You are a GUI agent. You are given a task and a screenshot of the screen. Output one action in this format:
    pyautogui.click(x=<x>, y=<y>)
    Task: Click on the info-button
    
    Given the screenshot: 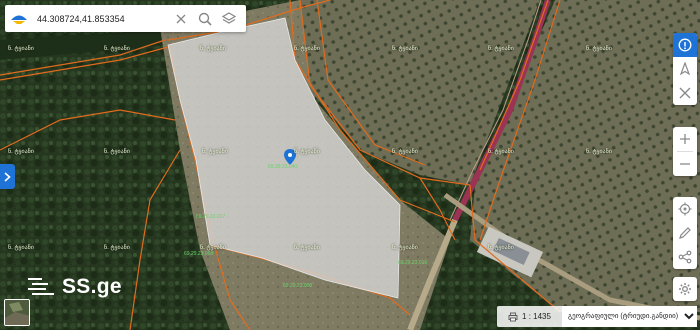 What is the action you would take?
    pyautogui.click(x=685, y=45)
    